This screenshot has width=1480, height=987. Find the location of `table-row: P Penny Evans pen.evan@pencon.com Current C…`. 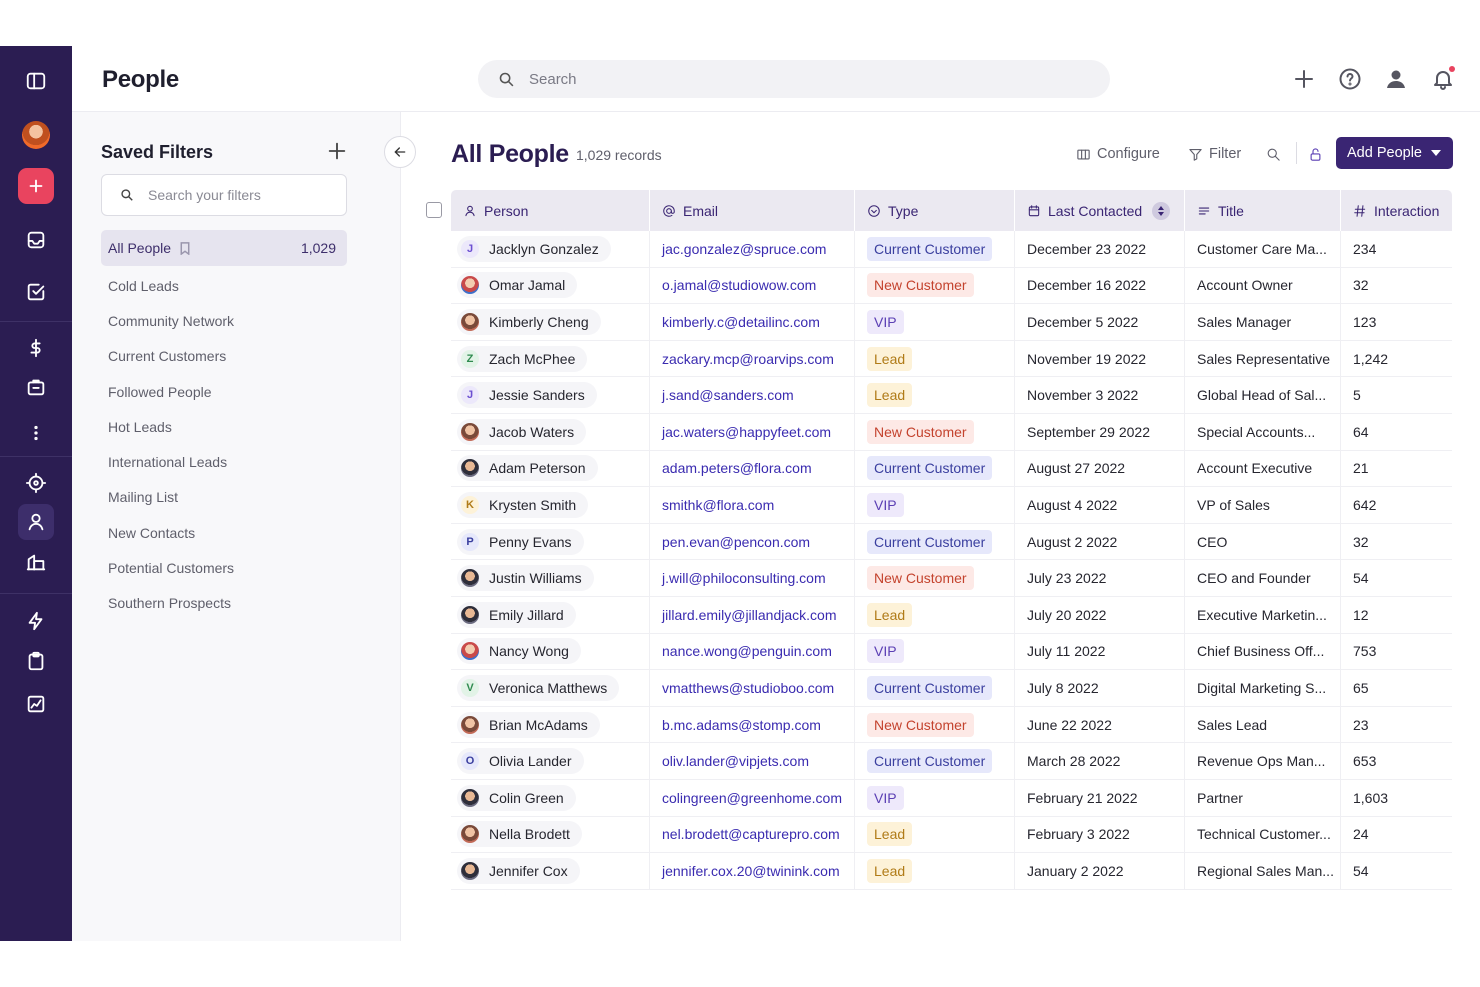

table-row: P Penny Evans pen.evan@pencon.com Current C… is located at coordinates (951, 542).